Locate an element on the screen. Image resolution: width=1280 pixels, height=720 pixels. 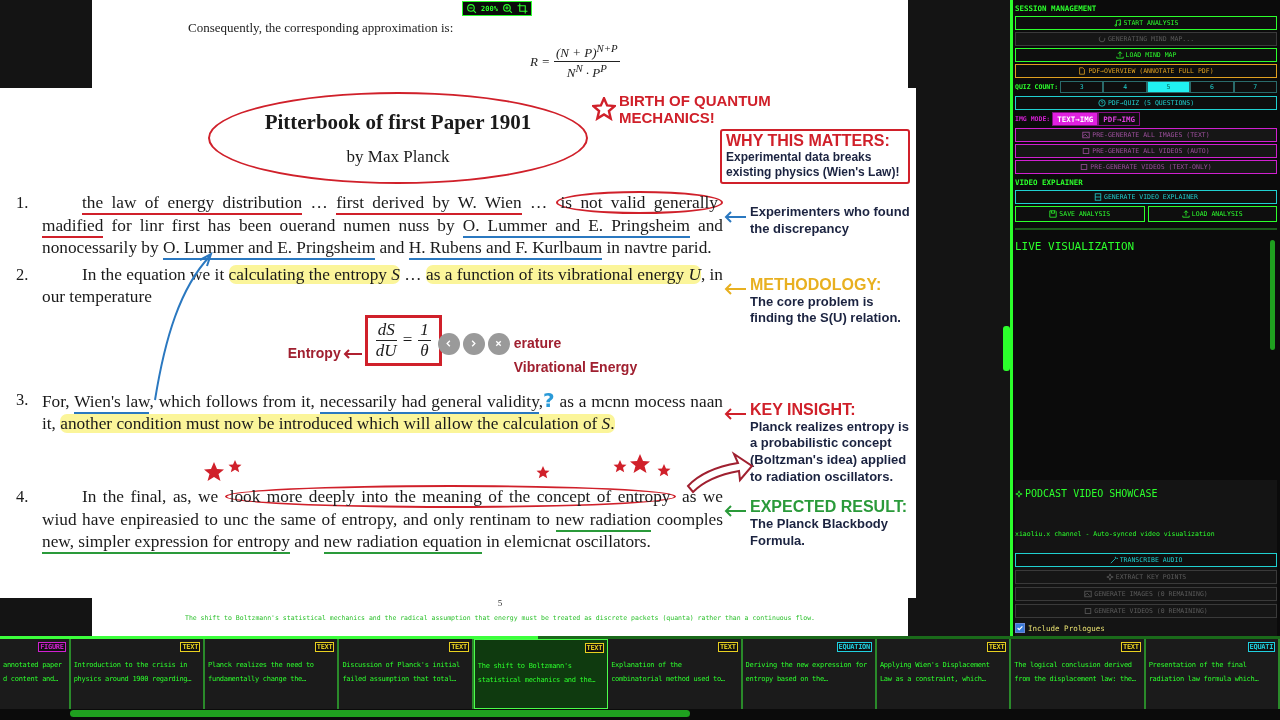
callout-text: BIRTH OF QUANTUM MECHANICS! is located at coordinates (695, 109).